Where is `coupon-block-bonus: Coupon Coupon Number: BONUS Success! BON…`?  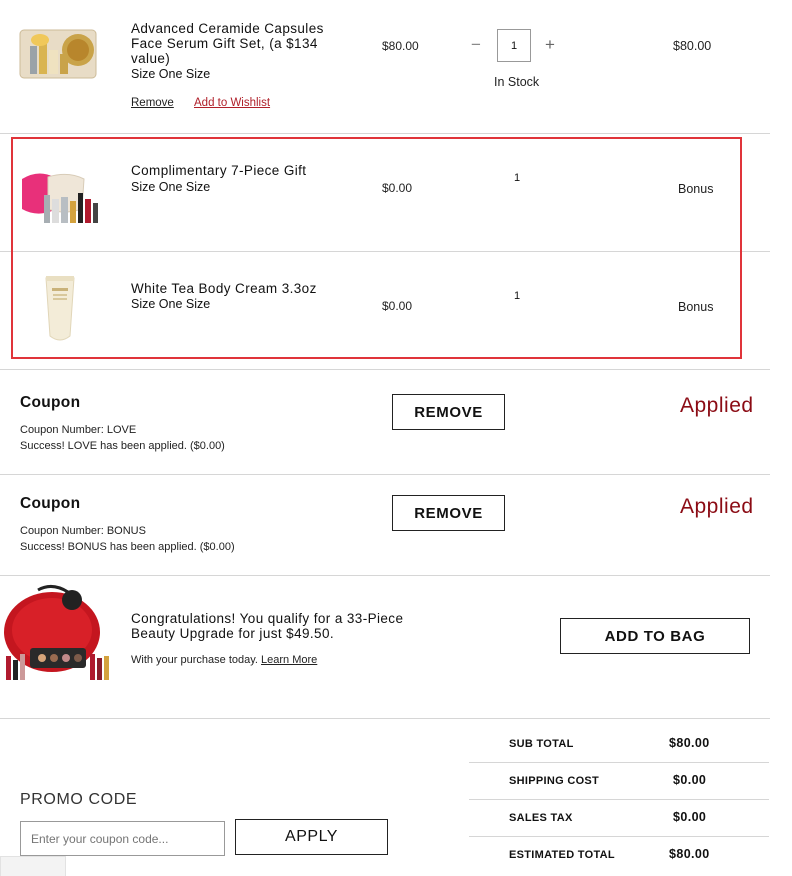
coupon-block-bonus: Coupon Coupon Number: BONUS Success! BON… is located at coordinates (385, 525).